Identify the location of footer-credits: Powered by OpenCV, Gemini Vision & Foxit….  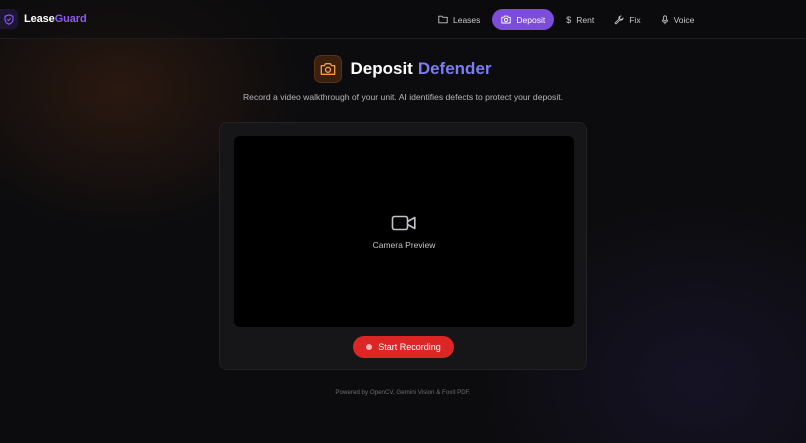
(403, 392).